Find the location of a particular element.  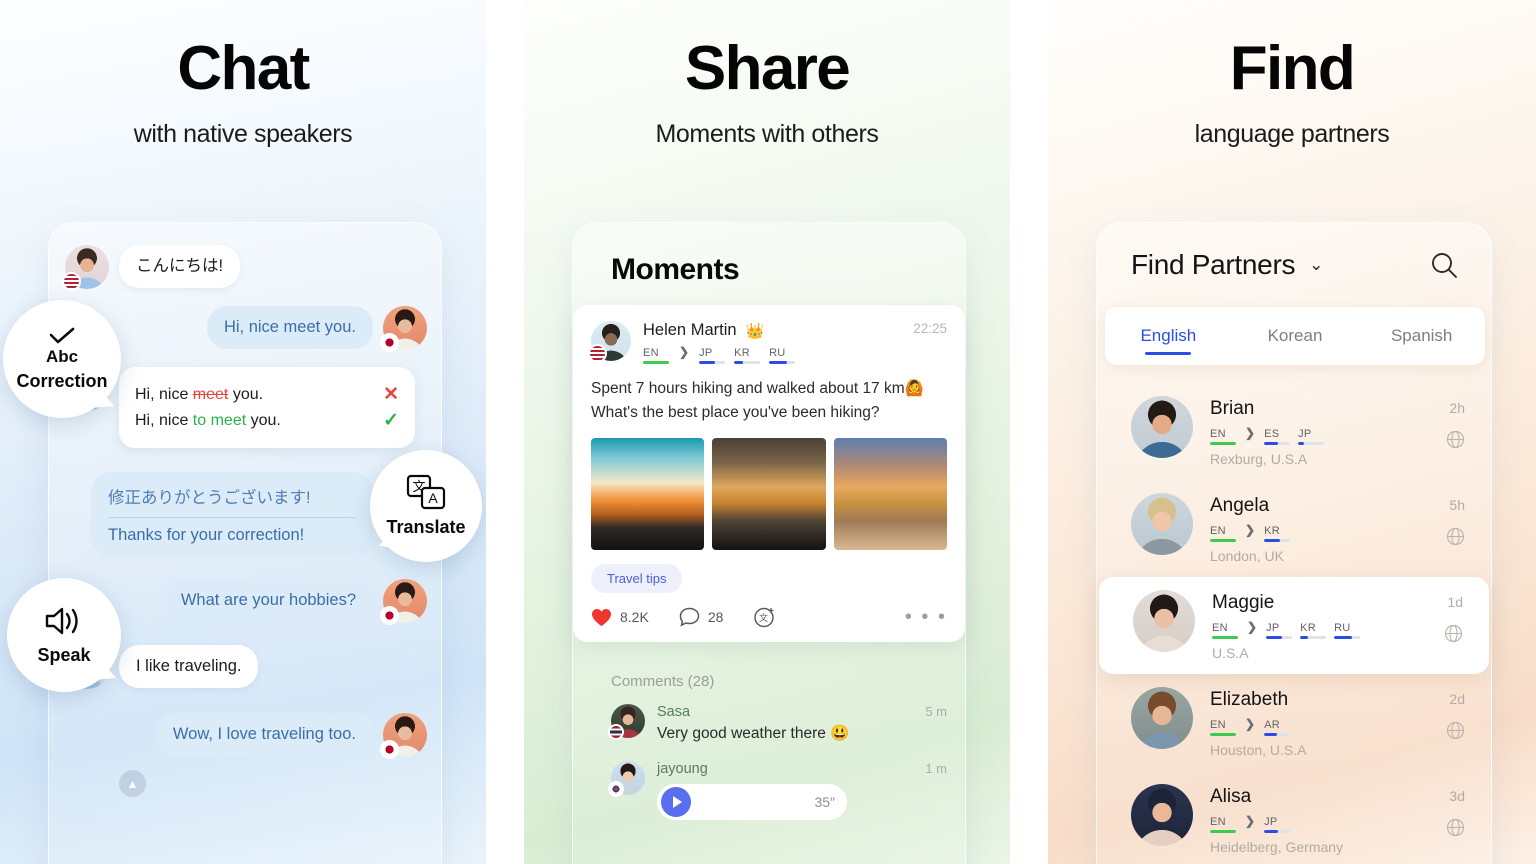

partner-row: Angela EN ❯ KR London, UK 5h is located at coordinates (1294, 528).